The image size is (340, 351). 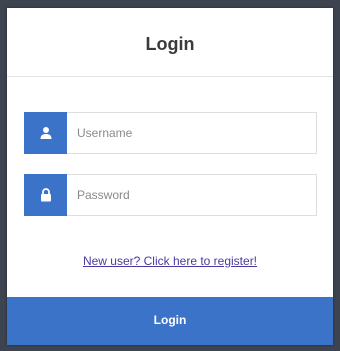 What do you see at coordinates (192, 133) in the screenshot?
I see `username-input` at bounding box center [192, 133].